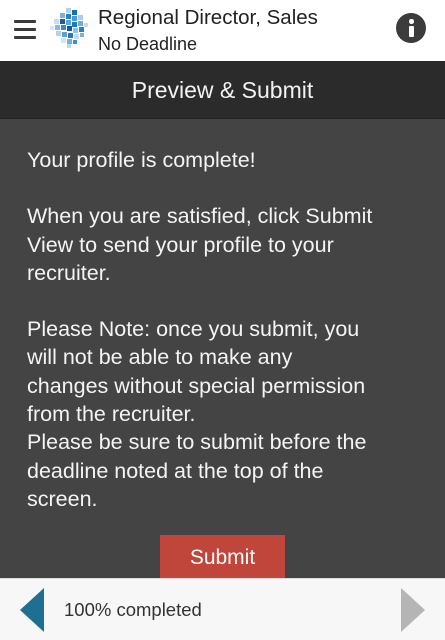 This screenshot has width=445, height=640. What do you see at coordinates (175, 470) in the screenshot?
I see `content-line: deadline noted at the top of the` at bounding box center [175, 470].